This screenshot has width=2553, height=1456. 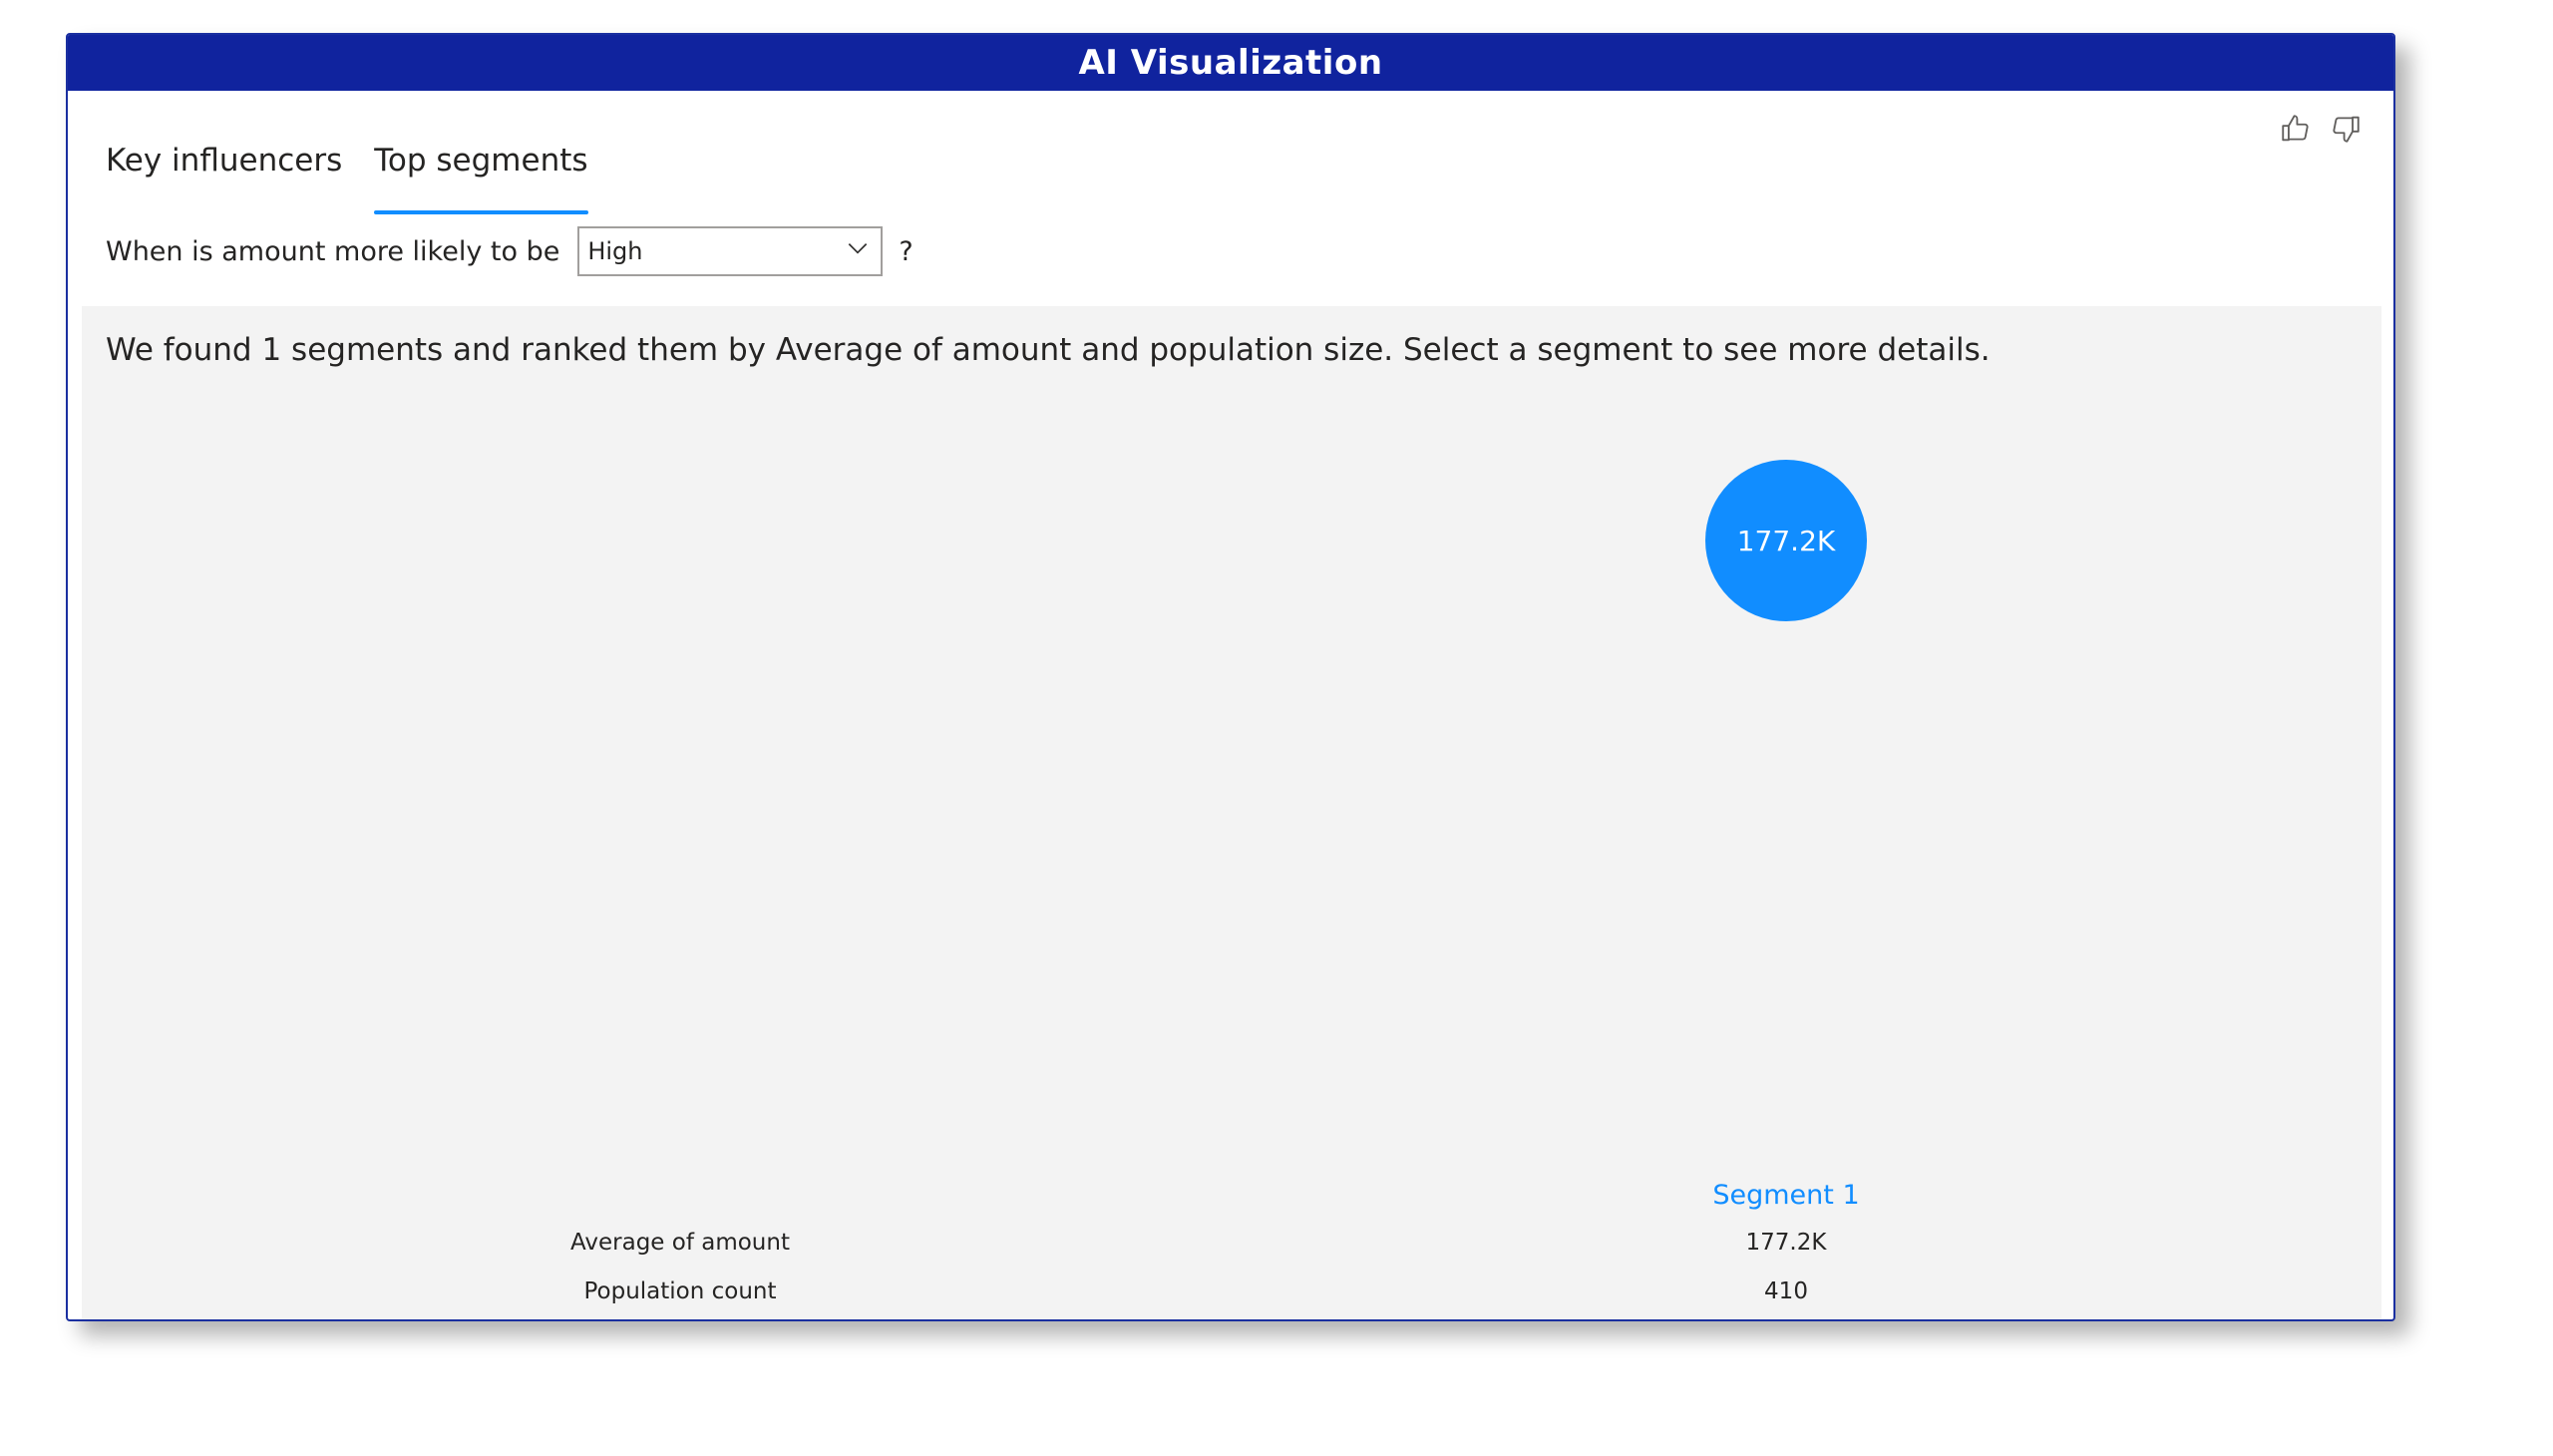 What do you see at coordinates (1786, 540) in the screenshot?
I see `segment-1-bubble: 177.2K` at bounding box center [1786, 540].